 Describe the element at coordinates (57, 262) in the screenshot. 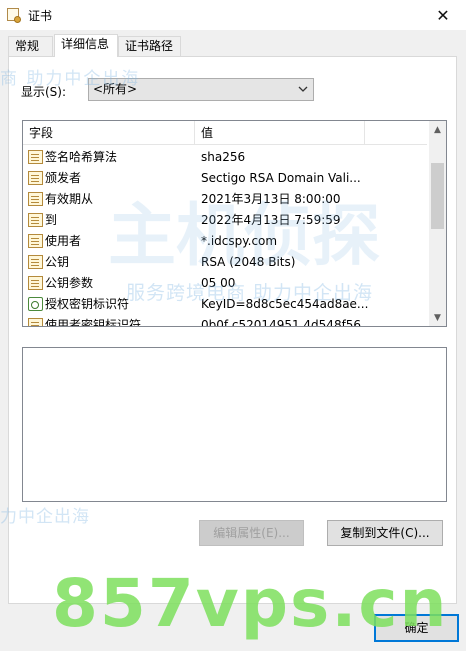

I see `field-name: 公钥` at that location.